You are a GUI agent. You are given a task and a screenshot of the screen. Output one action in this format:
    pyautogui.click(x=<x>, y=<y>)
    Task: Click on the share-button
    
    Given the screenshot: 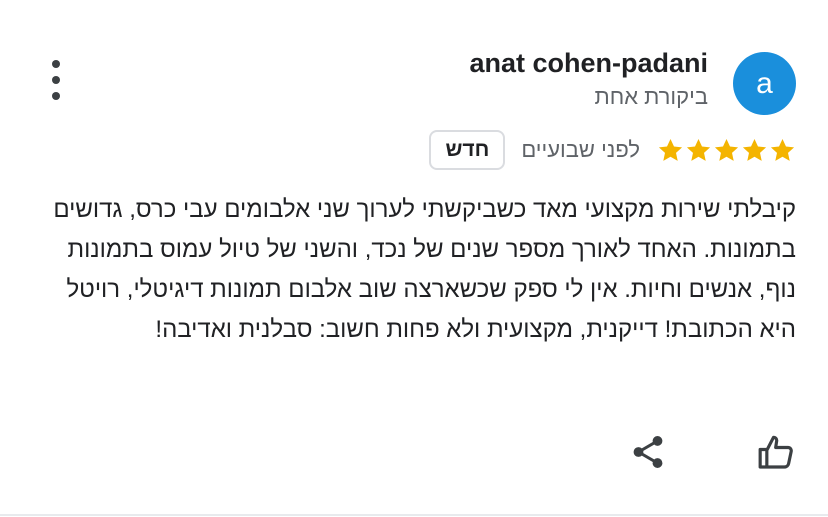 What is the action you would take?
    pyautogui.click(x=648, y=452)
    